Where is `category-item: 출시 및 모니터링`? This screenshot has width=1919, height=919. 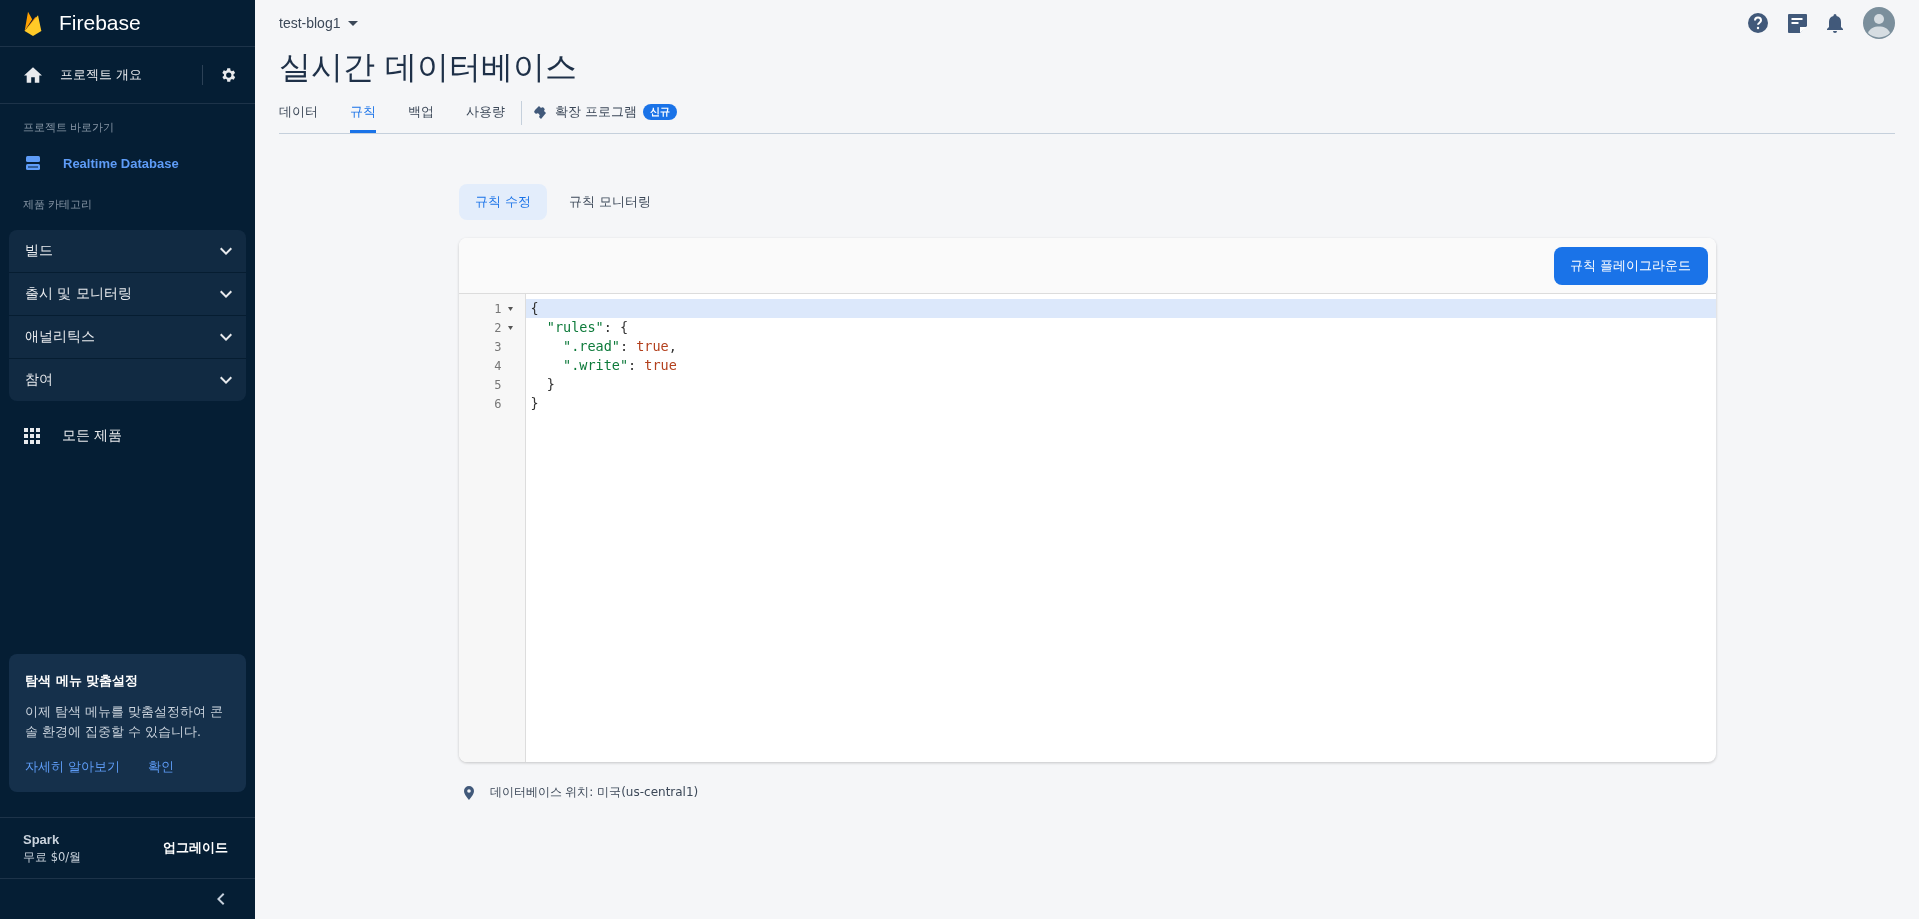
category-item: 출시 및 모니터링 is located at coordinates (127, 294).